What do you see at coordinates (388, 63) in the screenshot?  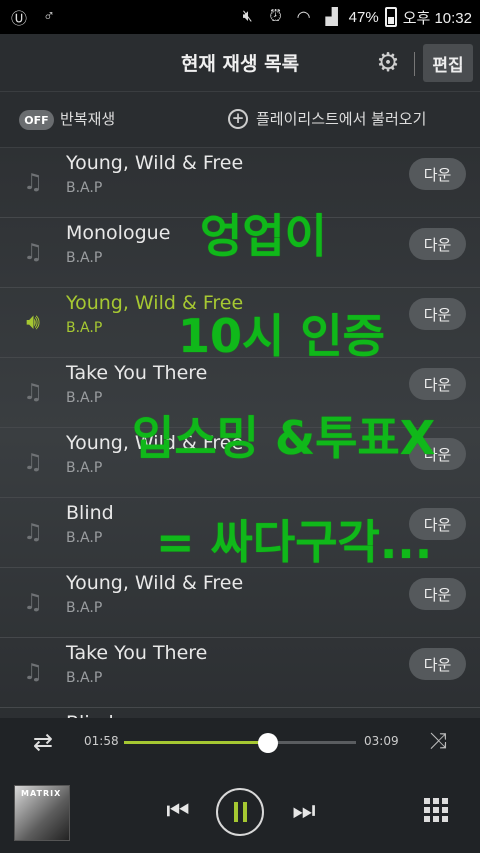 I see `gear-icon: ⚙` at bounding box center [388, 63].